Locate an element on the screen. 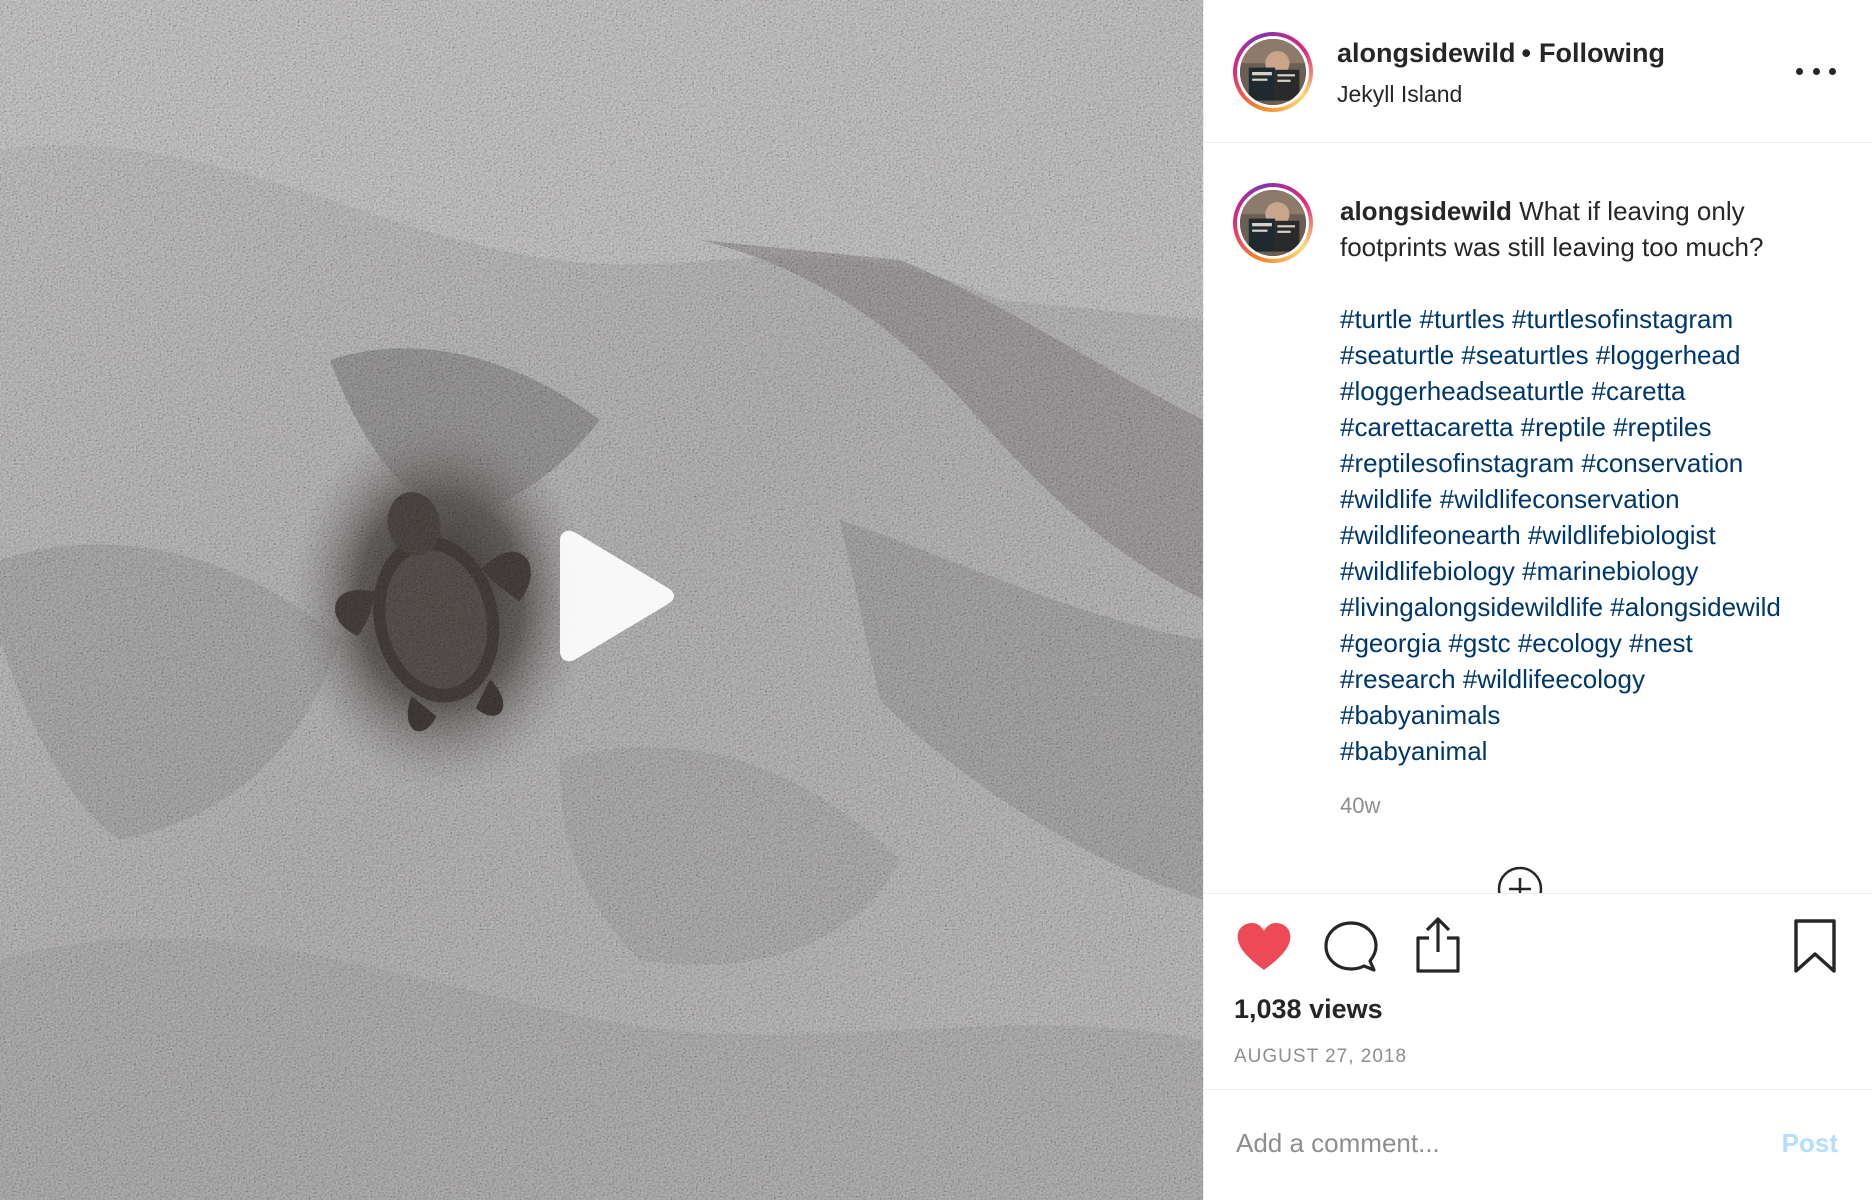  hashtag-link: #wildlifeonearth is located at coordinates (1430, 535).